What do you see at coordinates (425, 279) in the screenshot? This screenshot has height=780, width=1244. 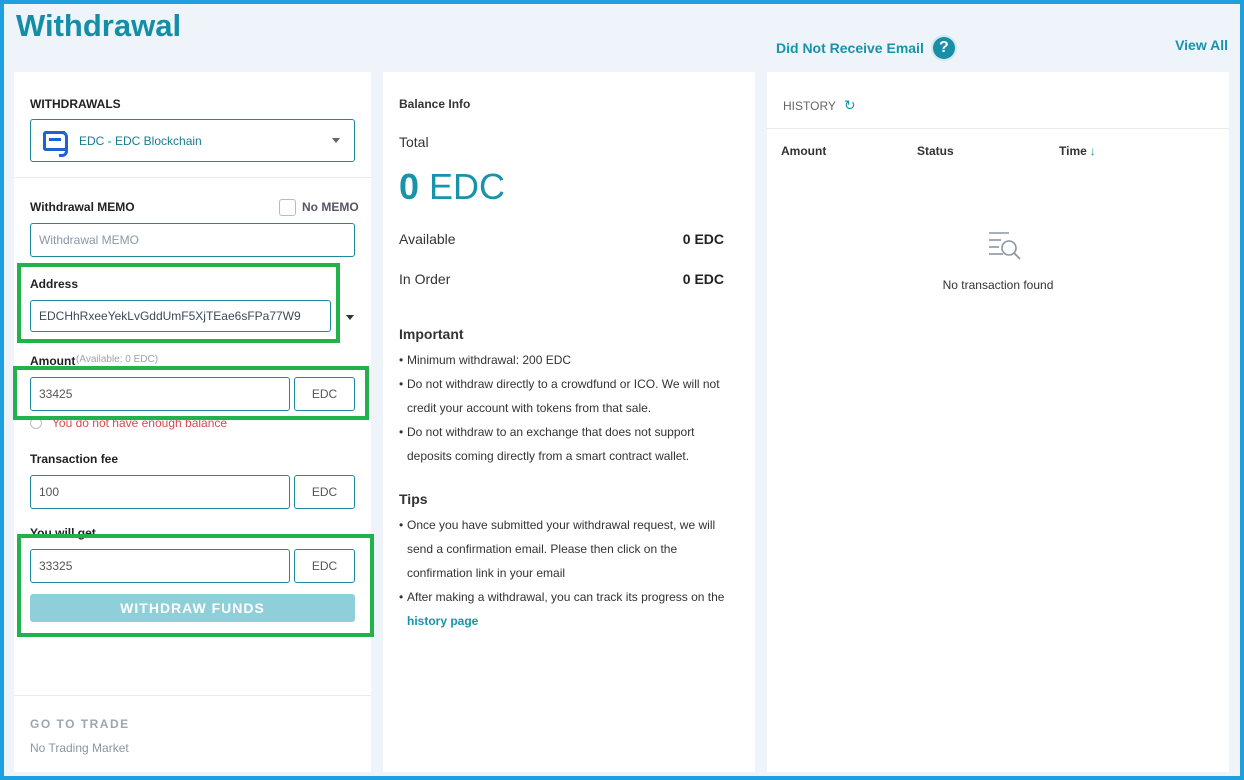 I see `in-order-label: In Order` at bounding box center [425, 279].